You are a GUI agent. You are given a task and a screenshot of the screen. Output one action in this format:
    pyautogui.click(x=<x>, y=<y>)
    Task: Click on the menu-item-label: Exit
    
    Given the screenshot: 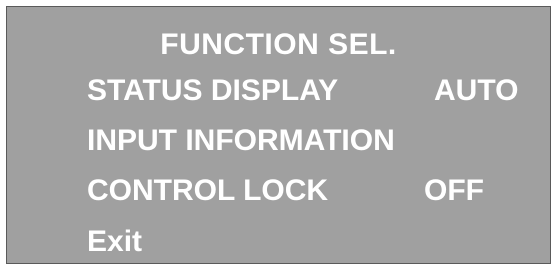 What is the action you would take?
    pyautogui.click(x=115, y=241)
    